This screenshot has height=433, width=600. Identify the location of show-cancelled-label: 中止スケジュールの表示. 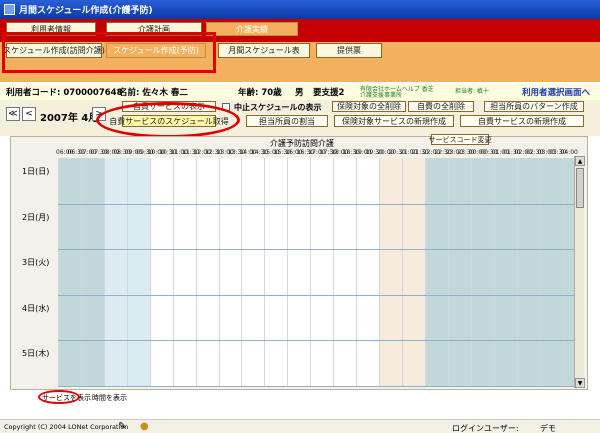
(278, 107).